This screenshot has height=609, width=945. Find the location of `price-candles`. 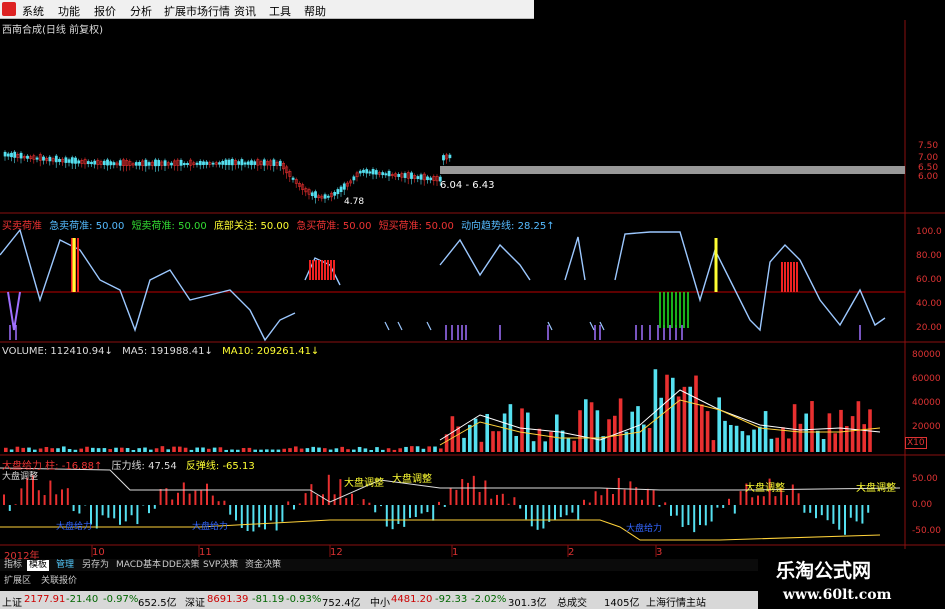

price-candles is located at coordinates (227, 177).